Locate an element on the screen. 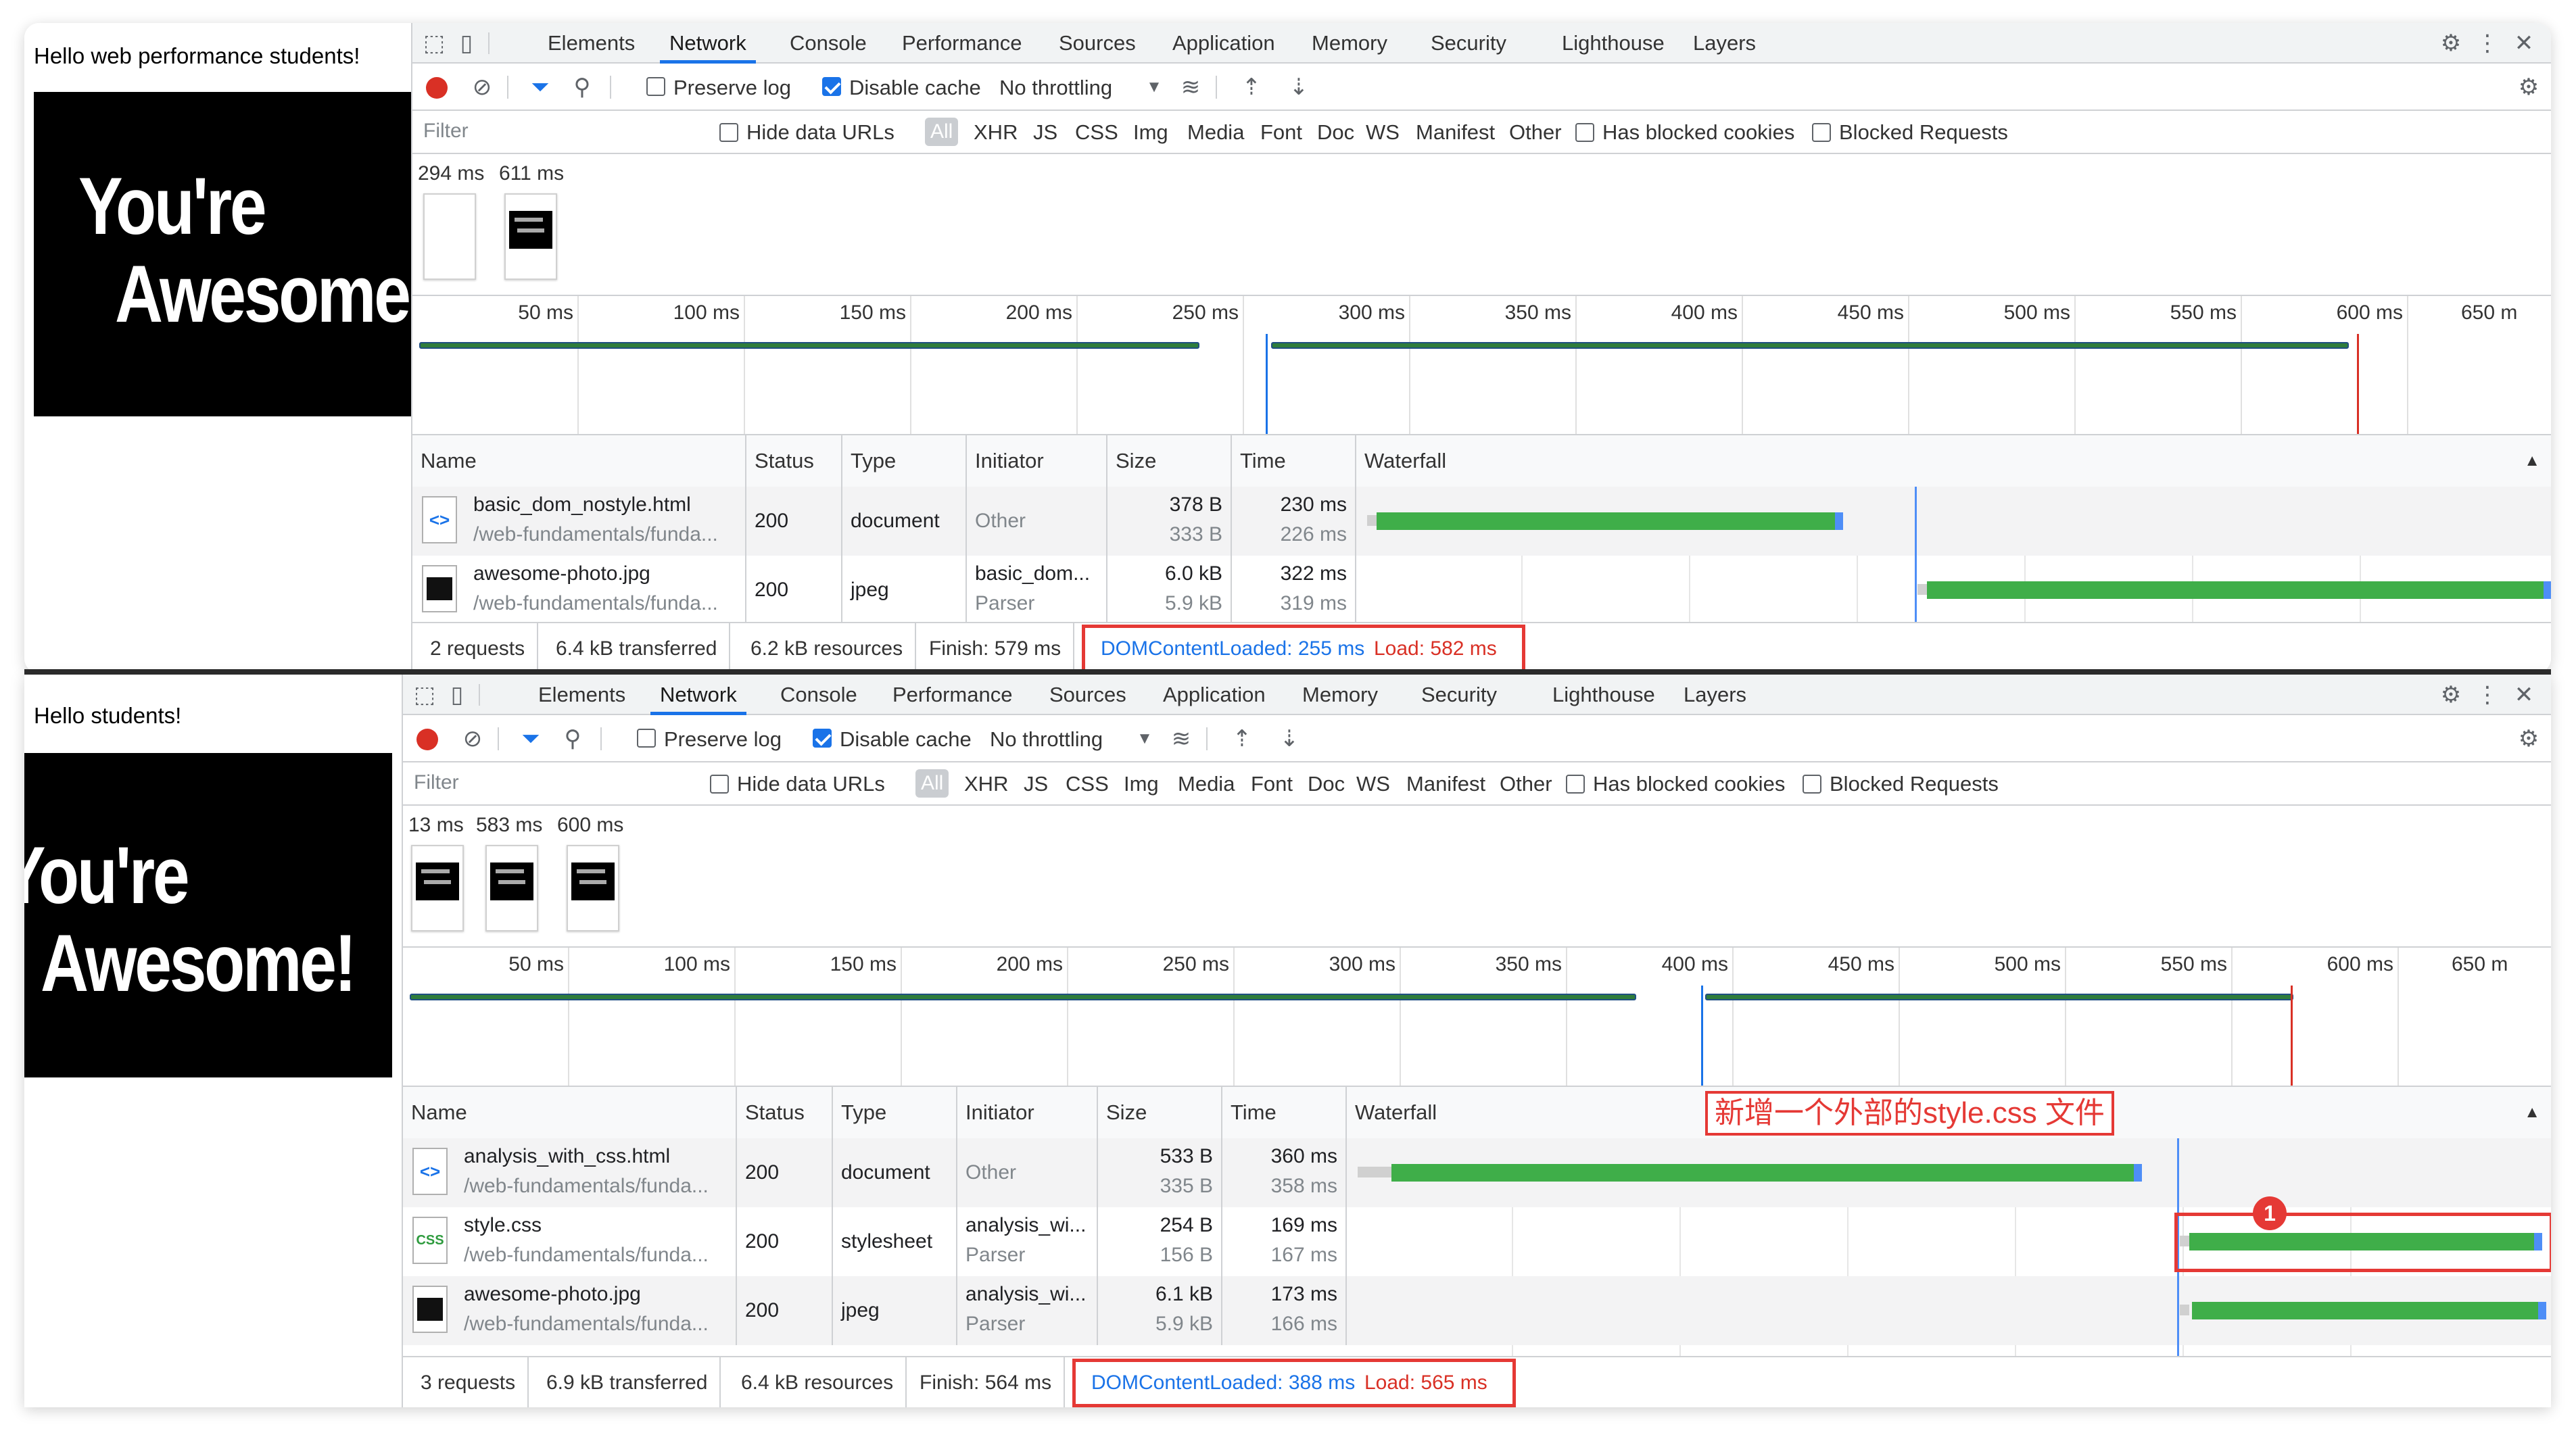 Image resolution: width=2576 pixels, height=1433 pixels. screenshot-thumbnail-blank is located at coordinates (449, 236).